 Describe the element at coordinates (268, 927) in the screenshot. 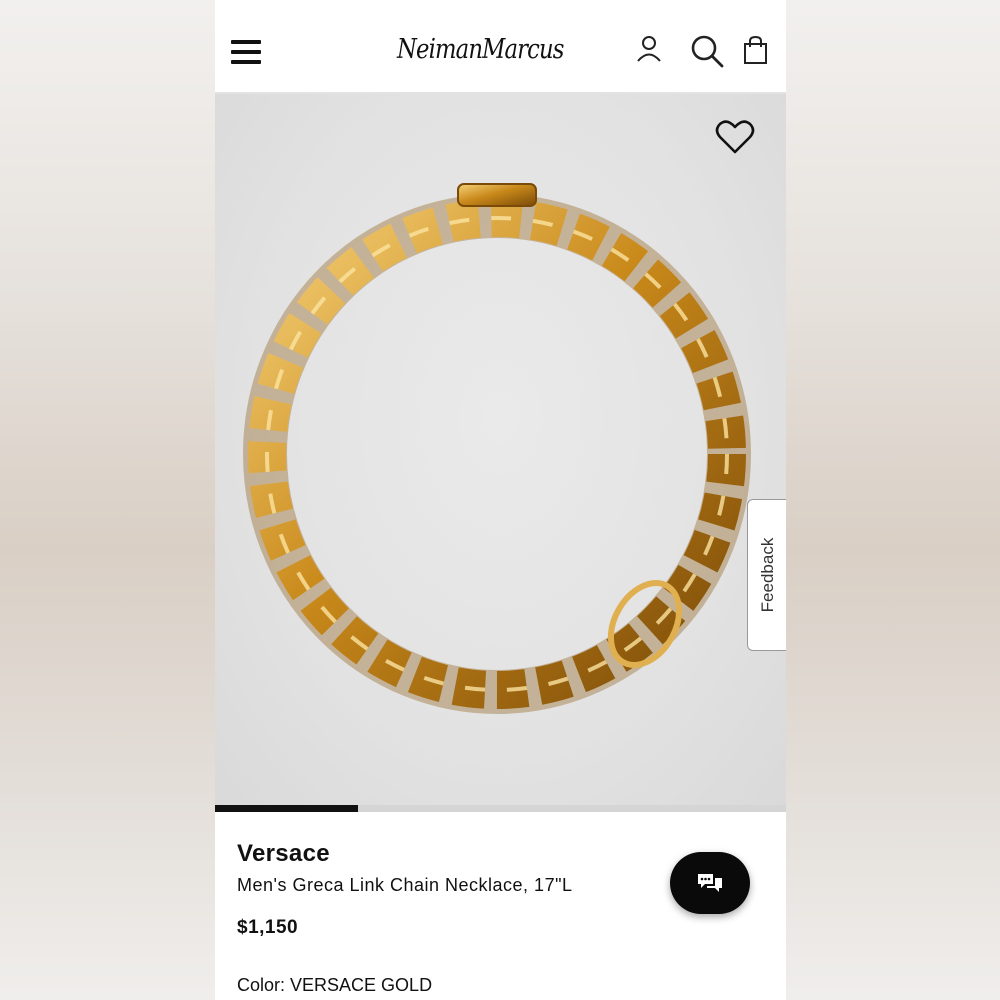

I see `product-price: $1,150` at that location.